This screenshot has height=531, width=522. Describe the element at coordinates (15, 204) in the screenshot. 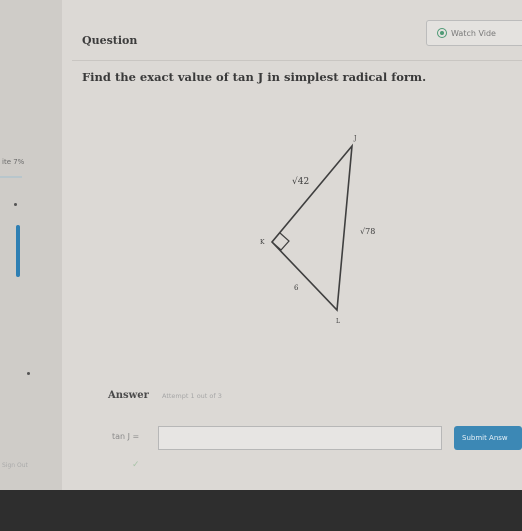

I see `rail-dot-marker` at that location.